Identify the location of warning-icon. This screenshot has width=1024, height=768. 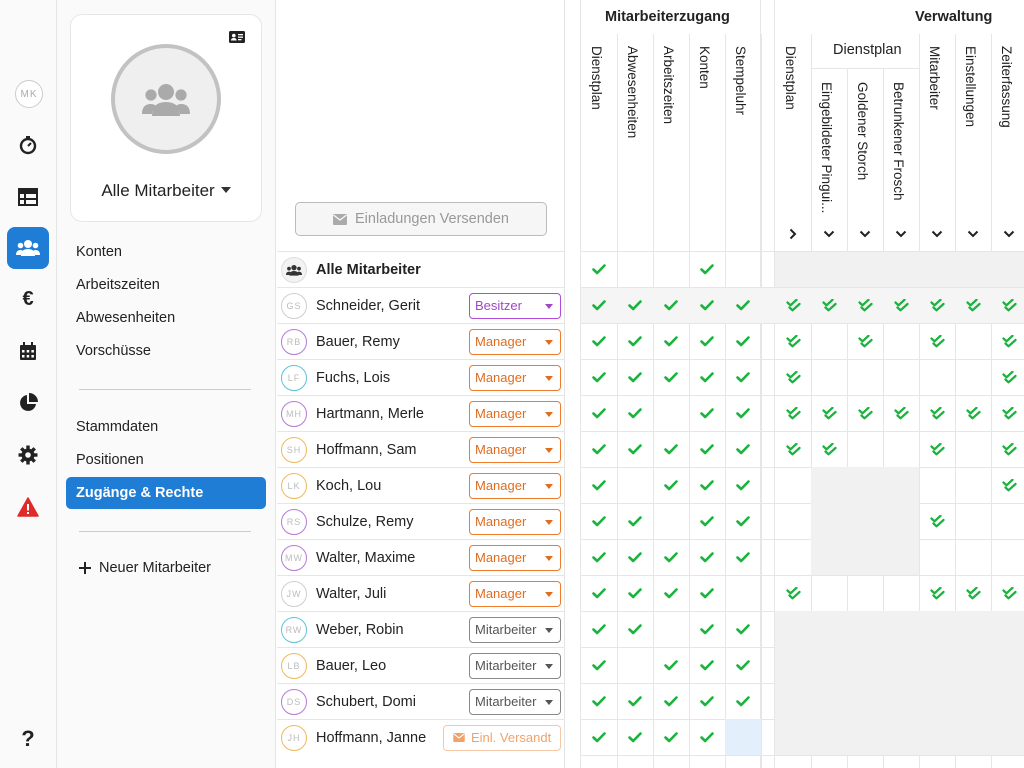
(28, 507).